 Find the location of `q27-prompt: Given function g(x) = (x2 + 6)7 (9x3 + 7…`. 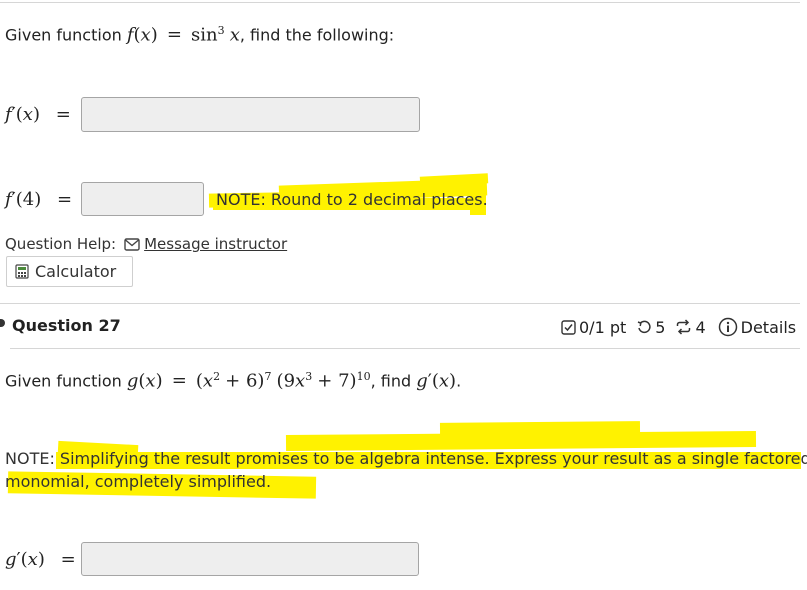

q27-prompt: Given function g(x) = (x2 + 6)7 (9x3 + 7… is located at coordinates (233, 381).